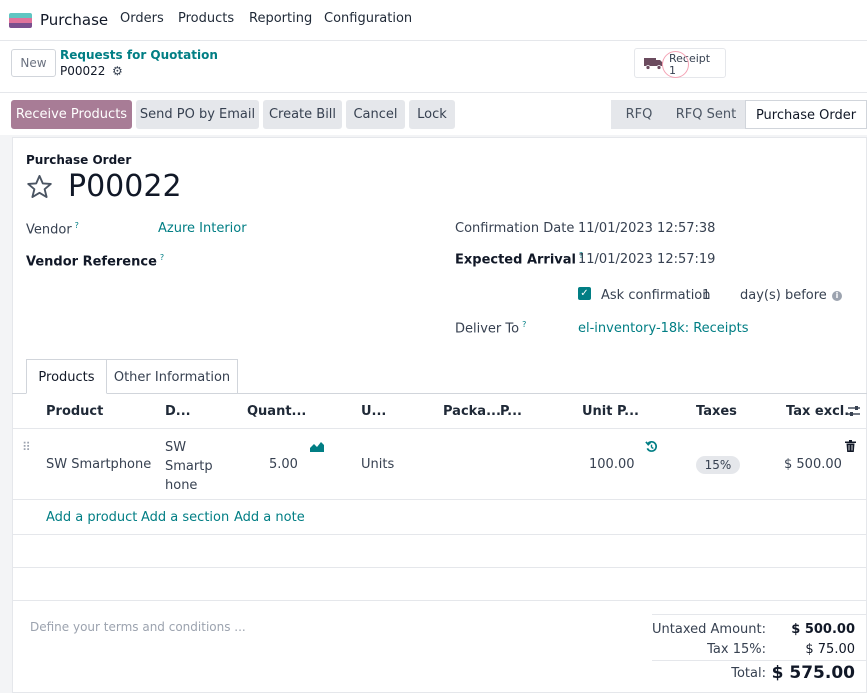 Image resolution: width=867 pixels, height=693 pixels. I want to click on app-name: Purchase, so click(74, 20).